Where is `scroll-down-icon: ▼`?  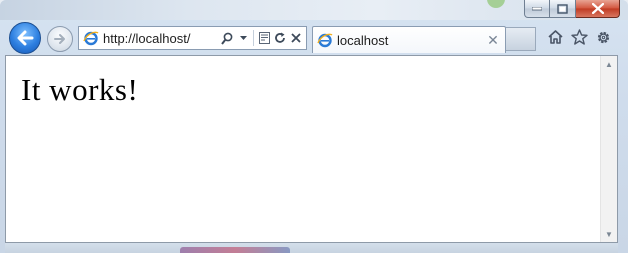 scroll-down-icon: ▼ is located at coordinates (609, 234).